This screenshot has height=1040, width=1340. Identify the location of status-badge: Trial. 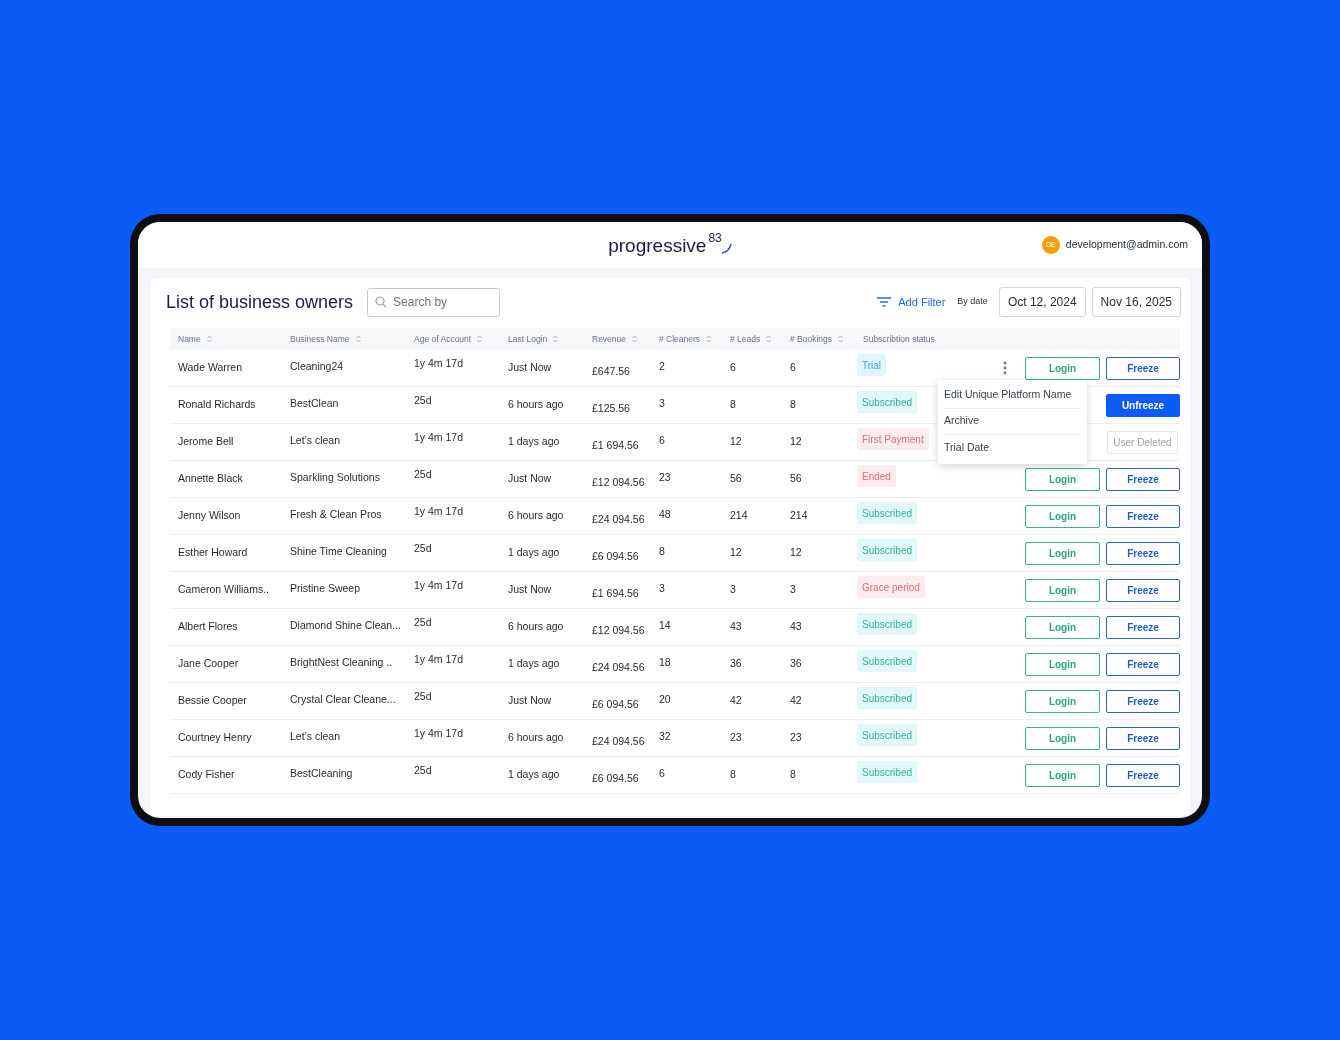
(872, 365).